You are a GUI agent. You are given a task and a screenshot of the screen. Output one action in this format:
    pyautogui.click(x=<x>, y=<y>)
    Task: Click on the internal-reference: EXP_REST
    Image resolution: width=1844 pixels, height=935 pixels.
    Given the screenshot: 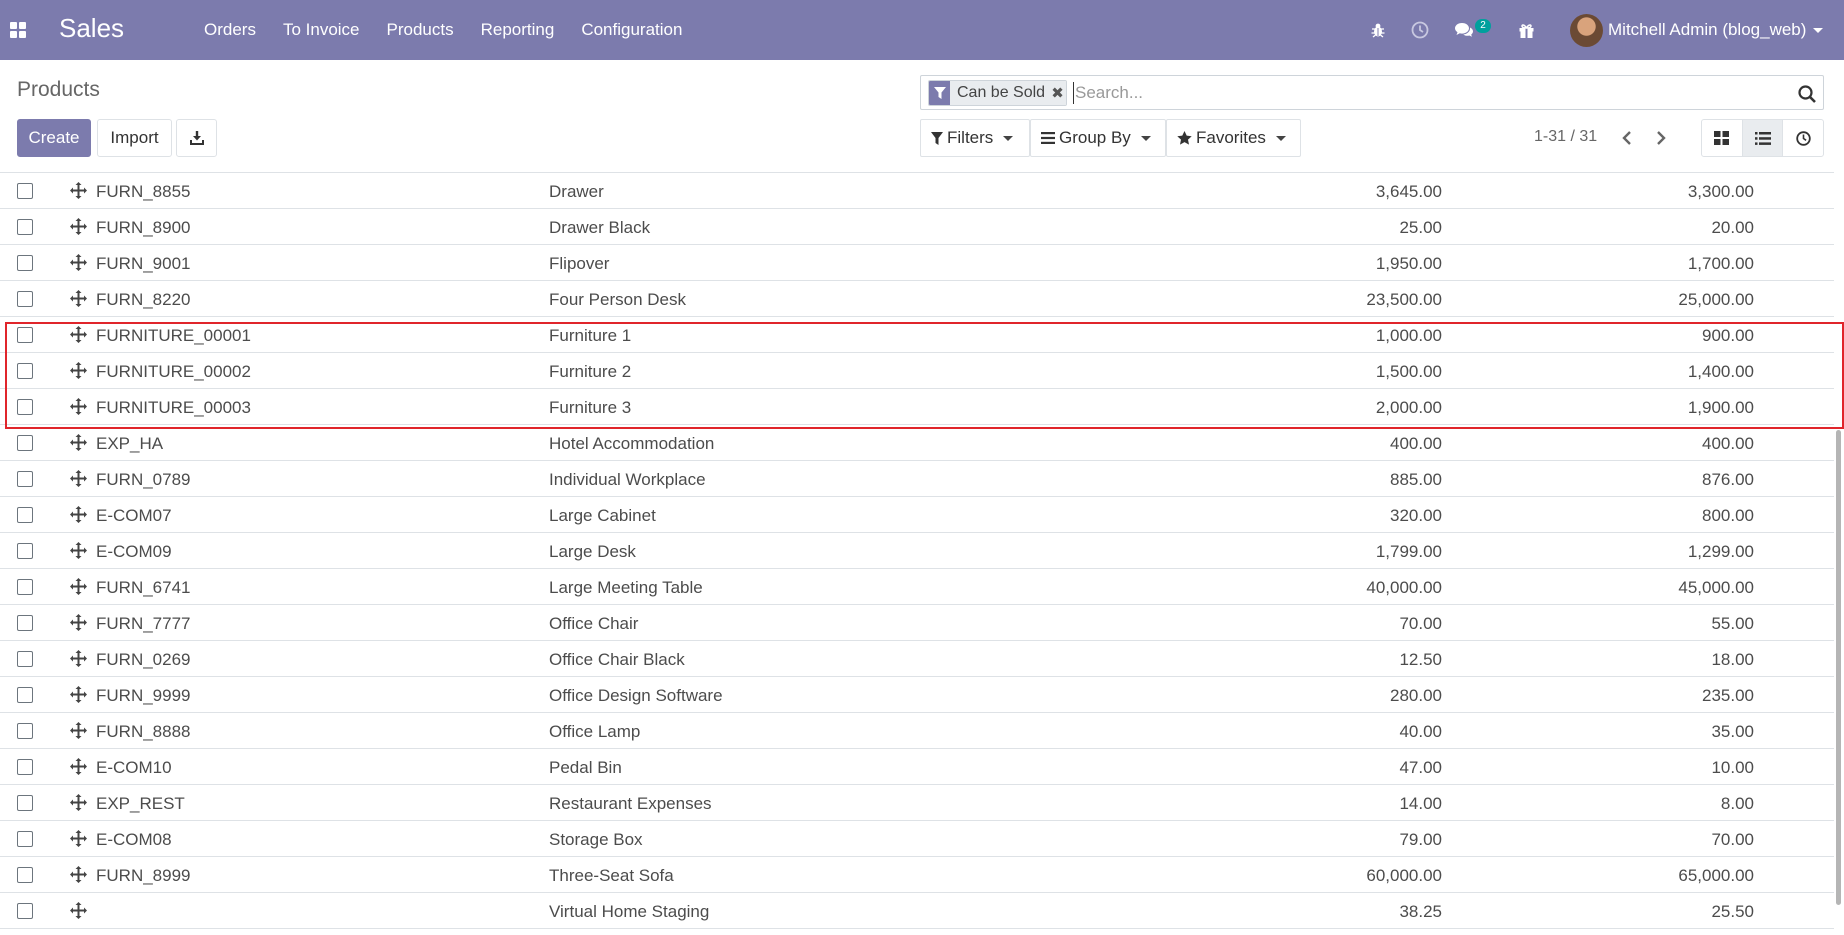 What is the action you would take?
    pyautogui.click(x=140, y=803)
    